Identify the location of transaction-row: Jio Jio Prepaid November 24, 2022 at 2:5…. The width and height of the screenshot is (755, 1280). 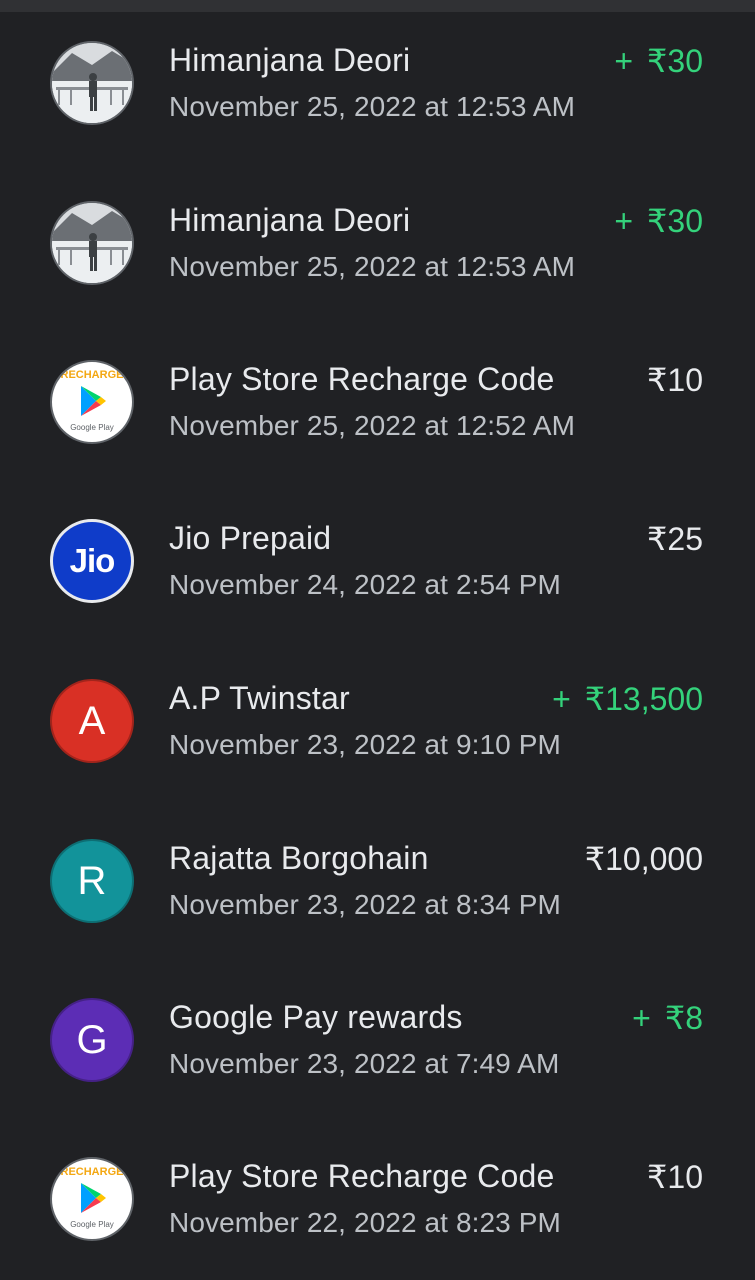
(377, 553).